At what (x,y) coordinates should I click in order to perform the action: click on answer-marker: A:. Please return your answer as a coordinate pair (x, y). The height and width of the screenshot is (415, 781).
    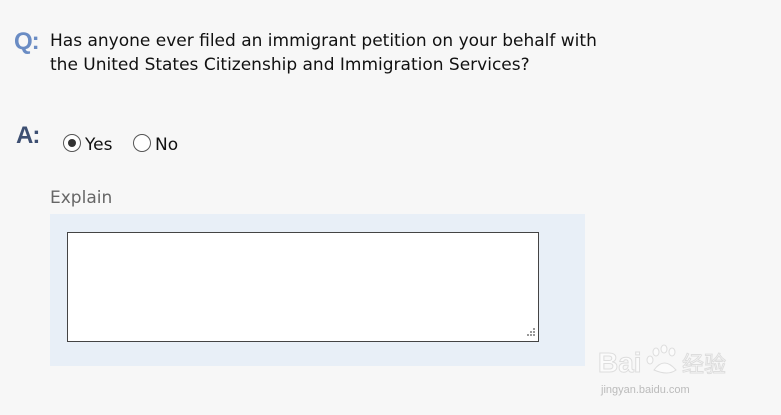
    Looking at the image, I should click on (28, 135).